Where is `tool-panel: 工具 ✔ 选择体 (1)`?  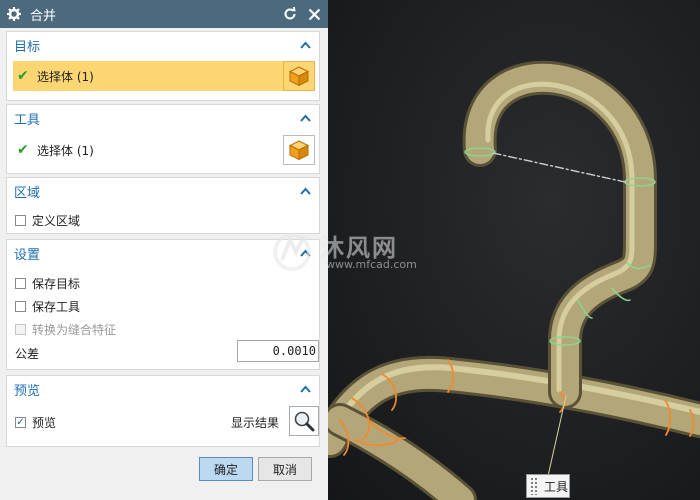
tool-panel: 工具 ✔ 选择体 (1) is located at coordinates (163, 139).